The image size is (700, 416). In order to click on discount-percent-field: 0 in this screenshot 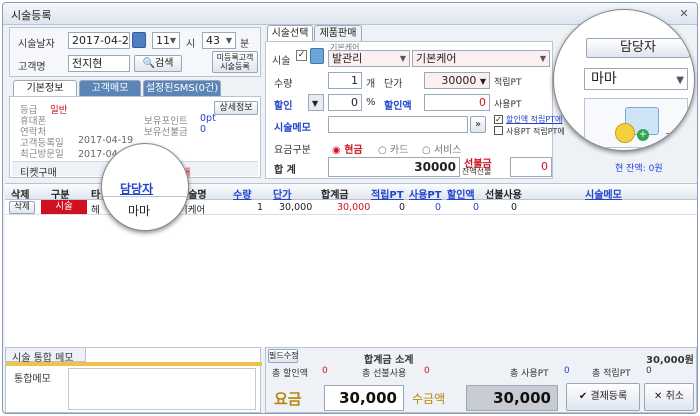, I will do `click(345, 102)`.